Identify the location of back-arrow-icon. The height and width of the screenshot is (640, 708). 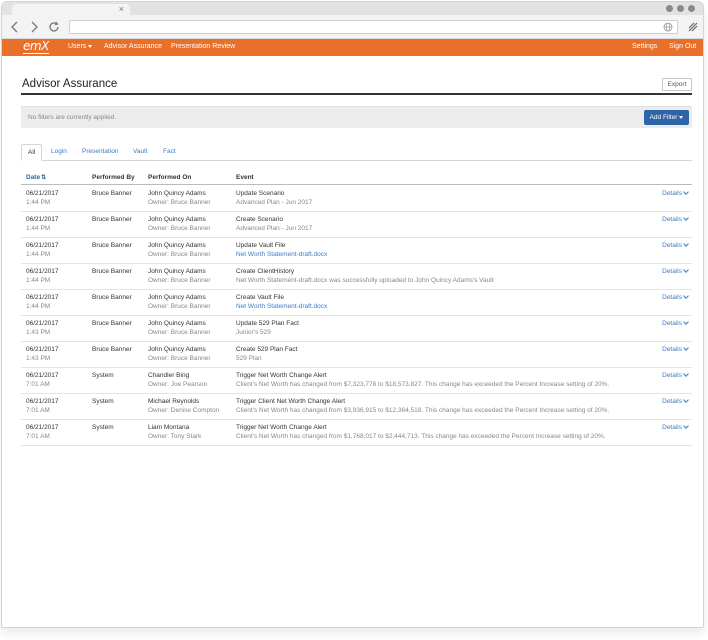
(15, 27).